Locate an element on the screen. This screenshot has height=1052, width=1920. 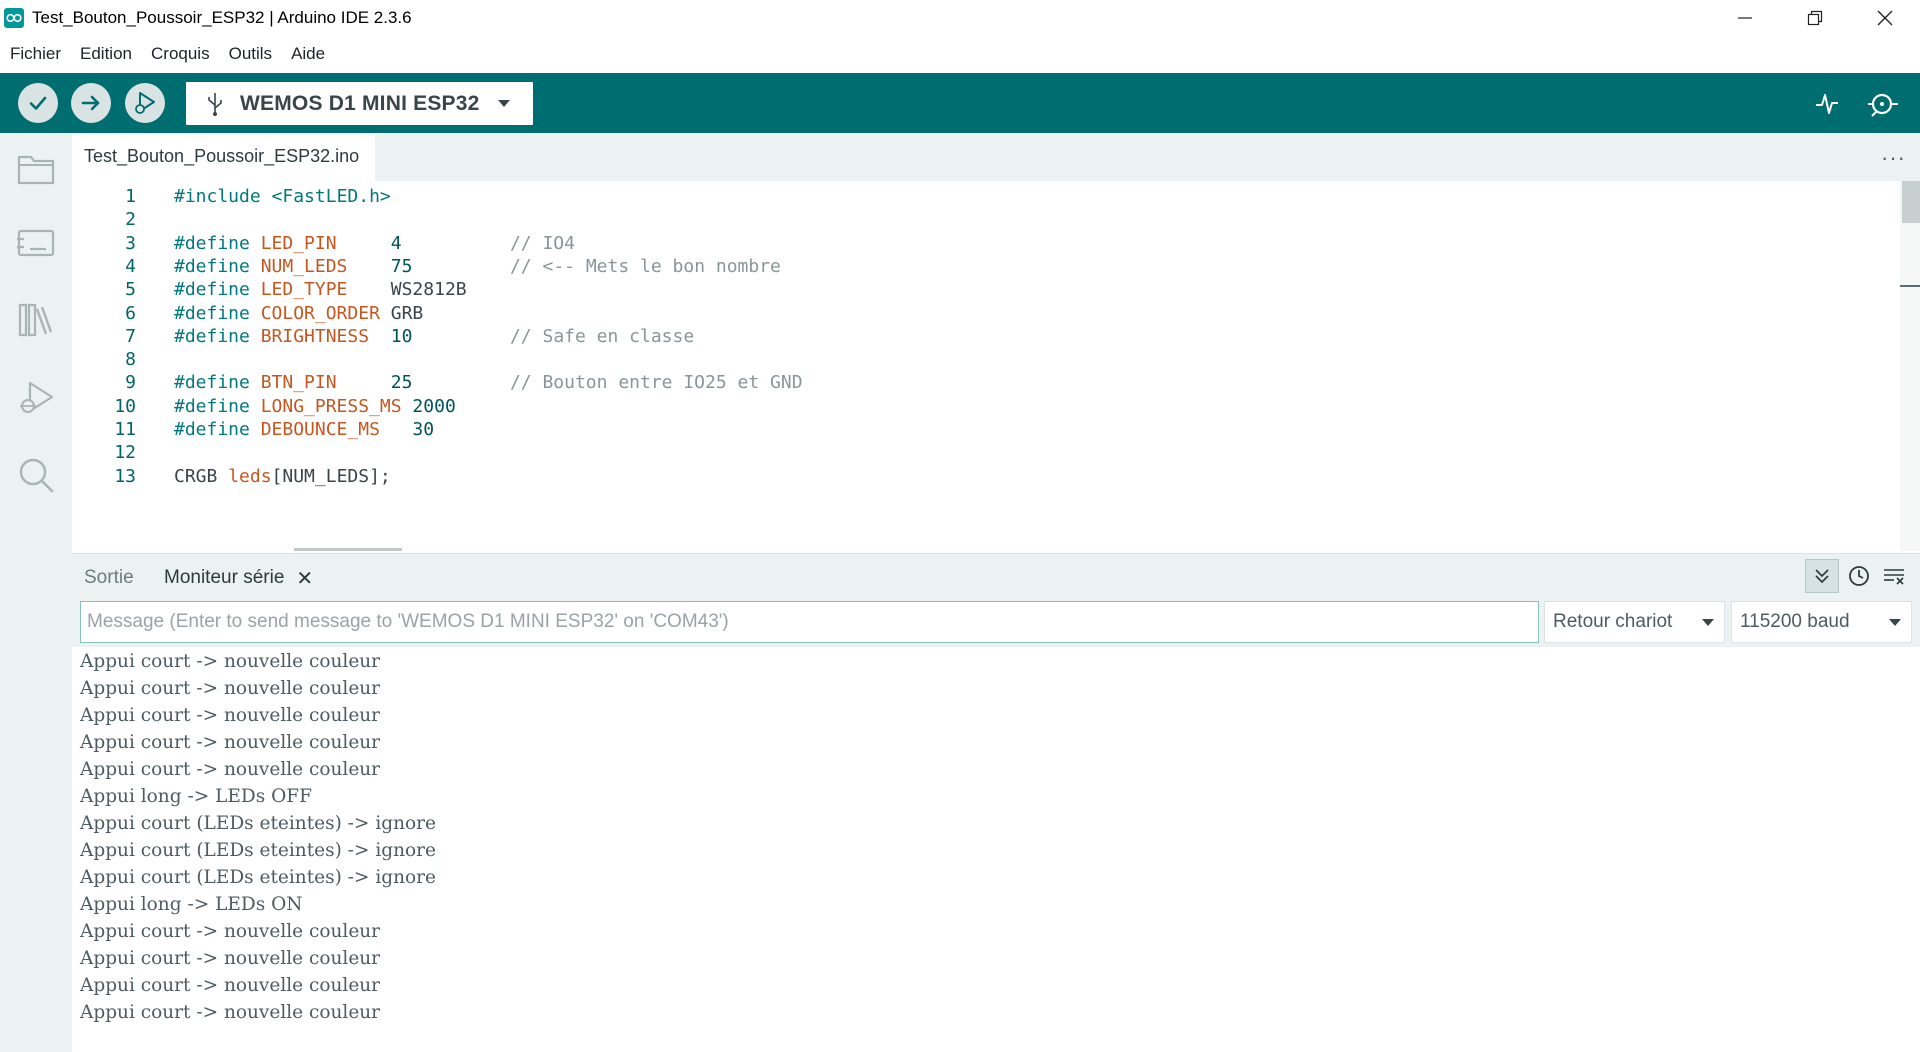
serial-monitor-button is located at coordinates (1883, 104).